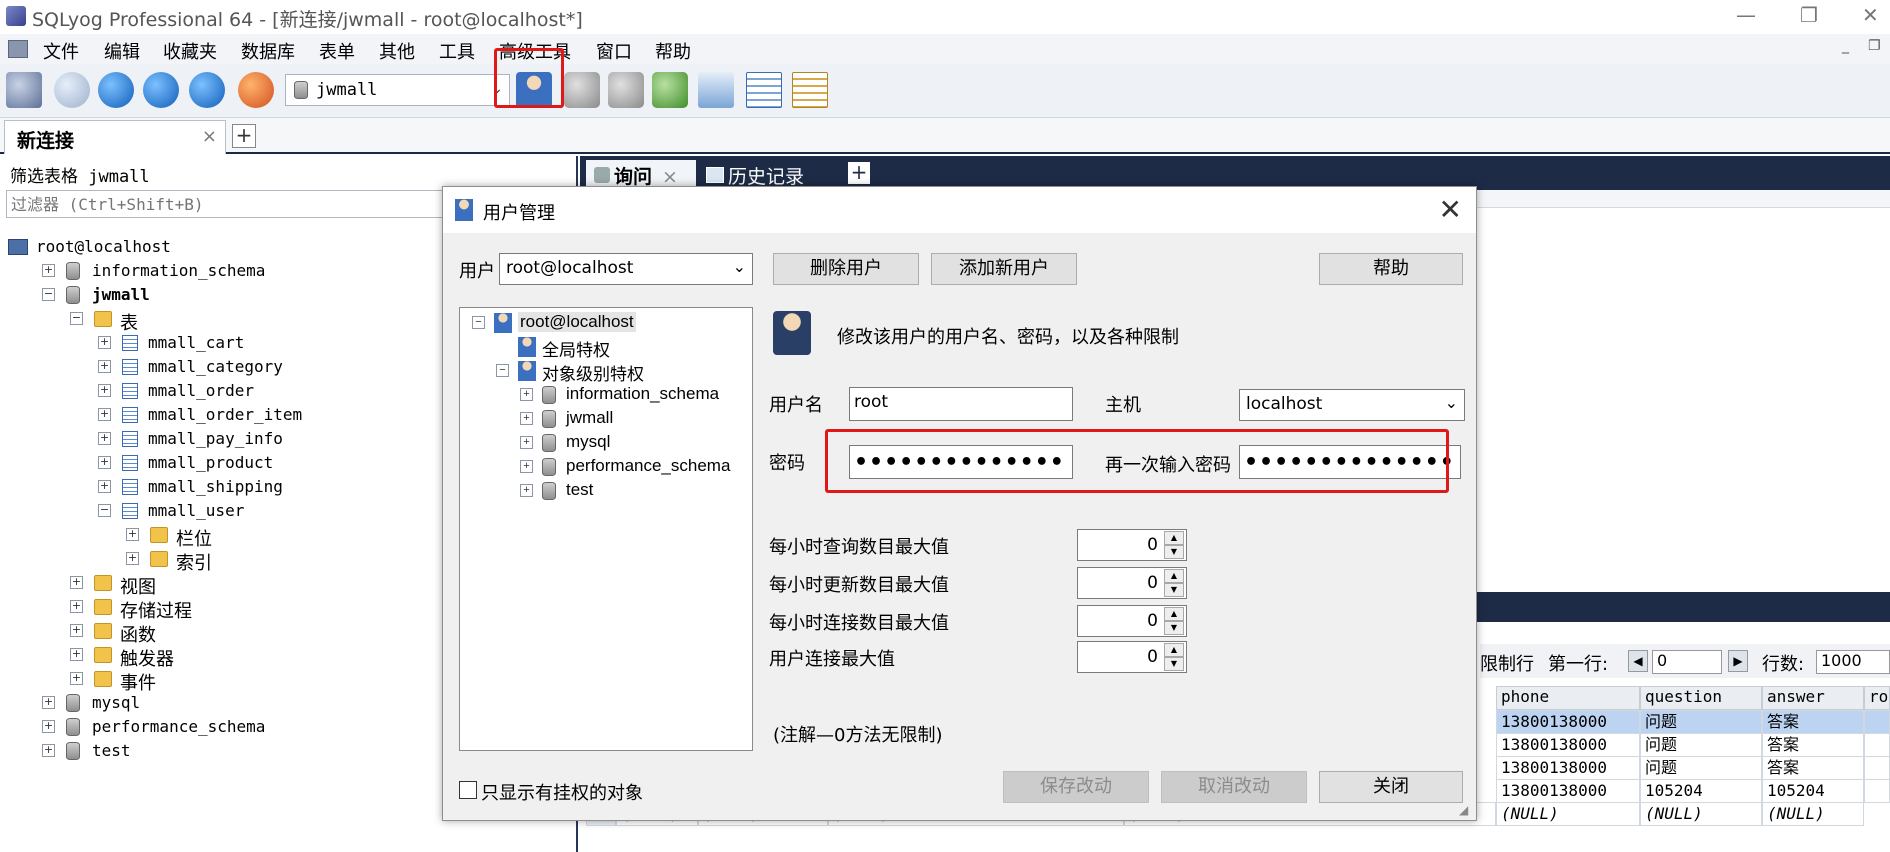 The image size is (1890, 852). What do you see at coordinates (397, 51) in the screenshot?
I see `menu-other: 其他` at bounding box center [397, 51].